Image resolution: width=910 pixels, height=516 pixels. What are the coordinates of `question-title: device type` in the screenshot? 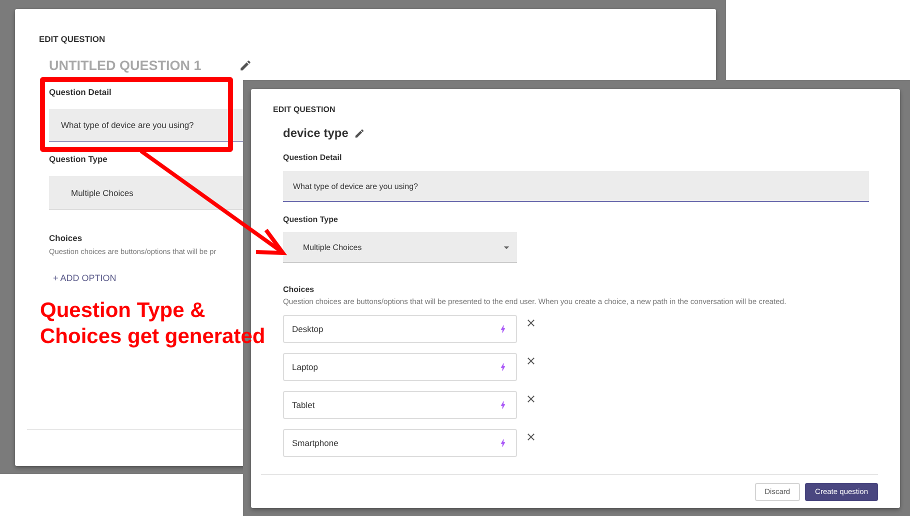 It's located at (315, 133).